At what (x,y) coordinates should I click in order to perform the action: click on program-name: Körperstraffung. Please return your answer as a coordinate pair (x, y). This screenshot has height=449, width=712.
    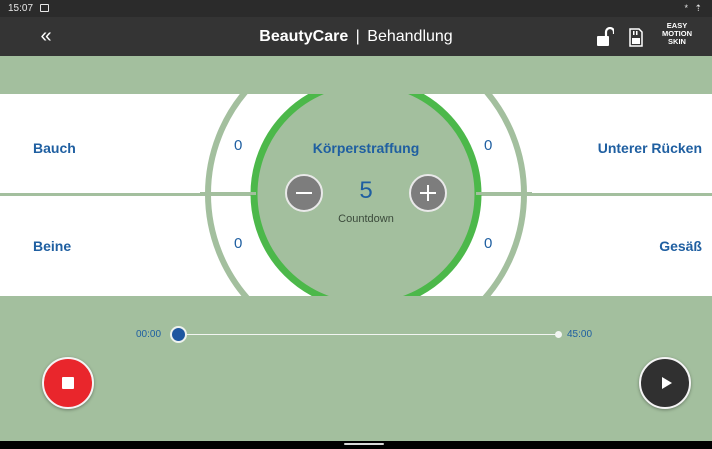
    Looking at the image, I should click on (366, 148).